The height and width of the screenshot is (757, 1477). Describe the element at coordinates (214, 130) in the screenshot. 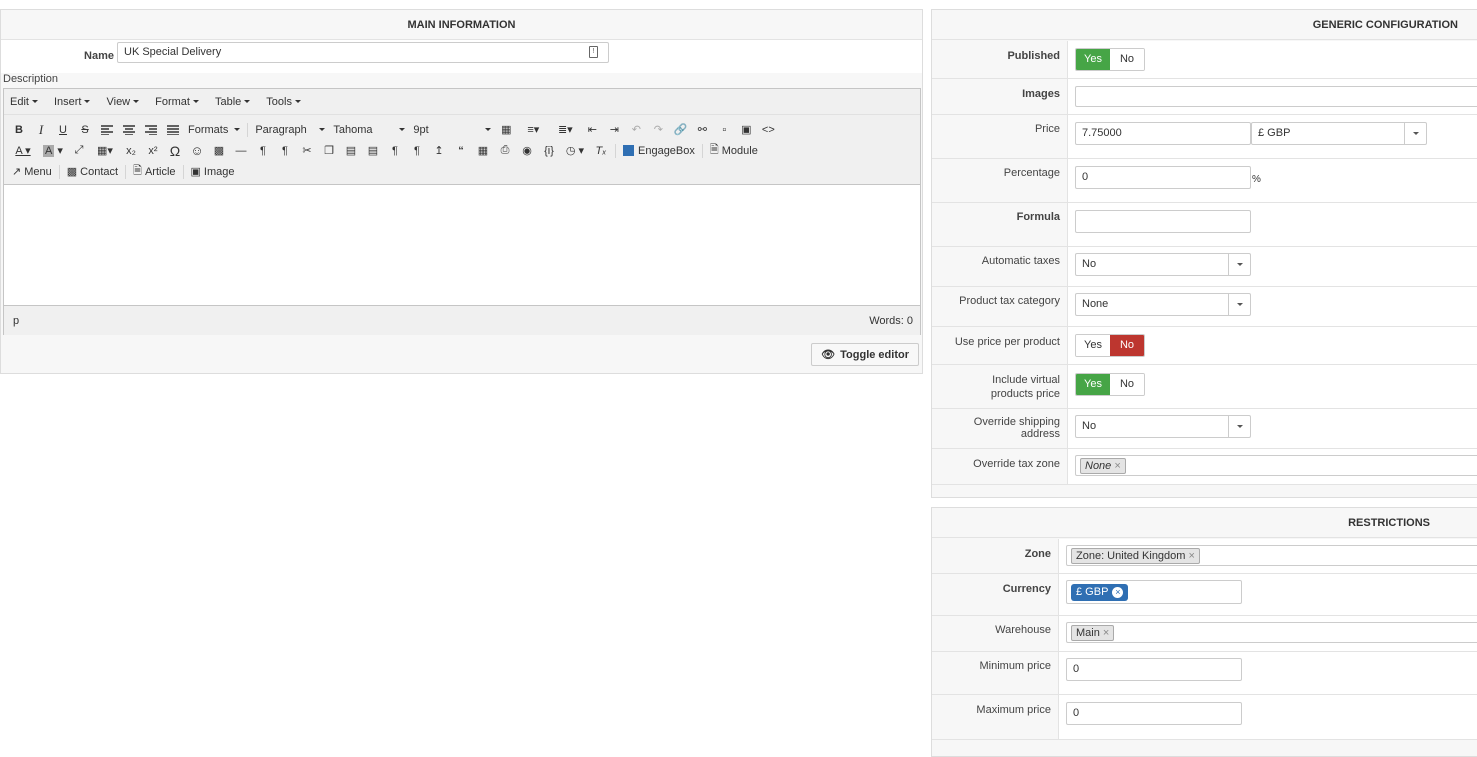

I see `formats-dropdown: Formats` at that location.